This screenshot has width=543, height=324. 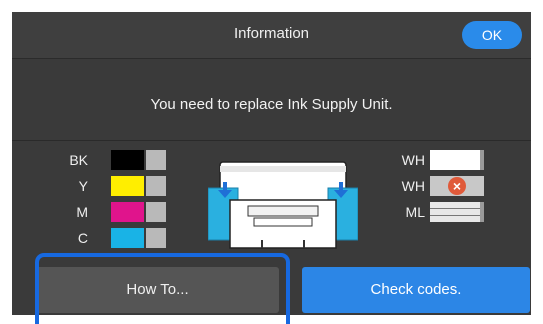 What do you see at coordinates (415, 212) in the screenshot?
I see `ink-label: ML` at bounding box center [415, 212].